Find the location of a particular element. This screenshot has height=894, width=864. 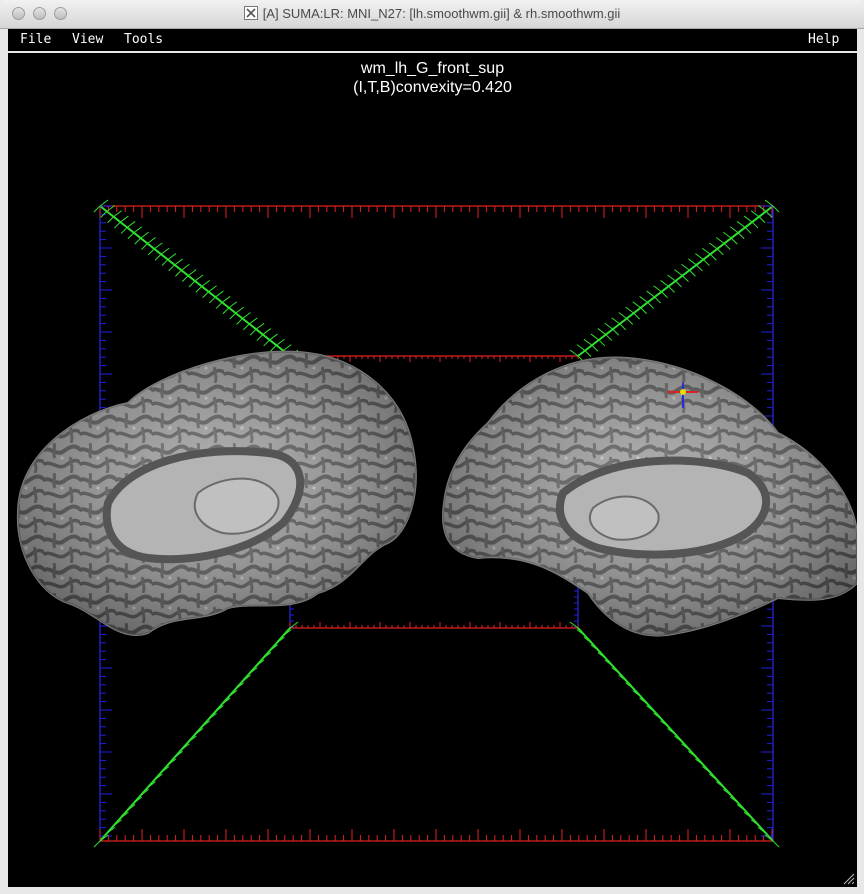

menu-file: File is located at coordinates (35, 39).